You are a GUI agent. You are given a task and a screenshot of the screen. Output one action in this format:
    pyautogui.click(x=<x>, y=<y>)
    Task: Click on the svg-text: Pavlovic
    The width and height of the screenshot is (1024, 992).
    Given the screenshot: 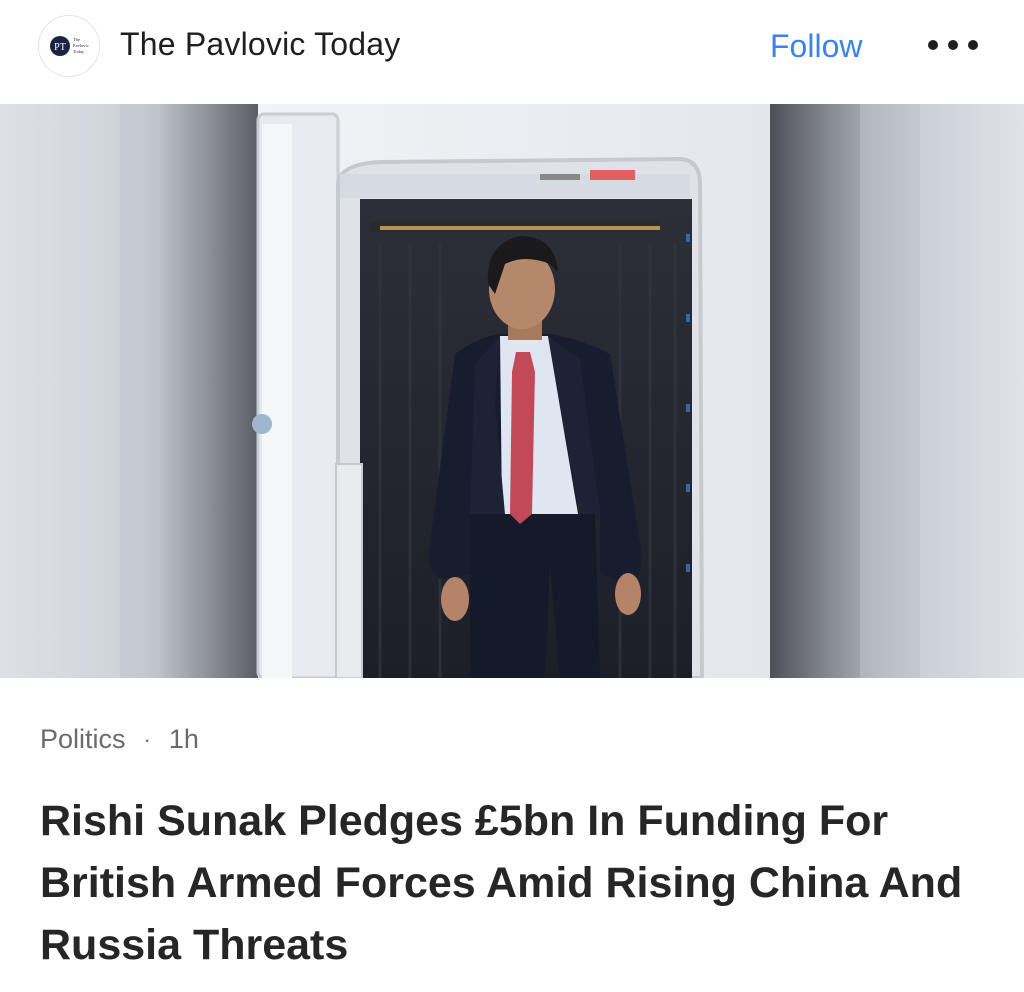 What is the action you would take?
    pyautogui.click(x=81, y=45)
    